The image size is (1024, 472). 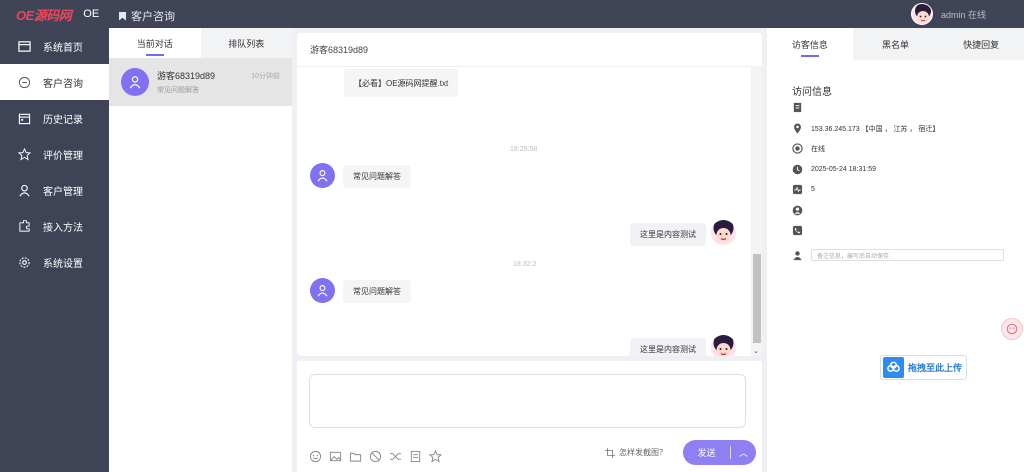 I want to click on topbar: OE源码网 OE 客户咨询 admin 在线, so click(x=512, y=14).